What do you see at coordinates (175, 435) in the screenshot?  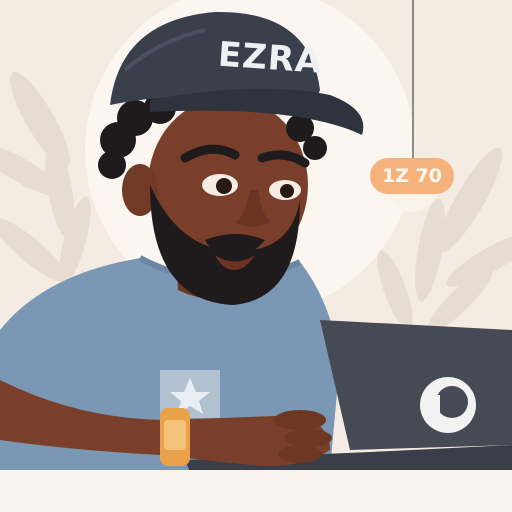 I see `watch-face` at bounding box center [175, 435].